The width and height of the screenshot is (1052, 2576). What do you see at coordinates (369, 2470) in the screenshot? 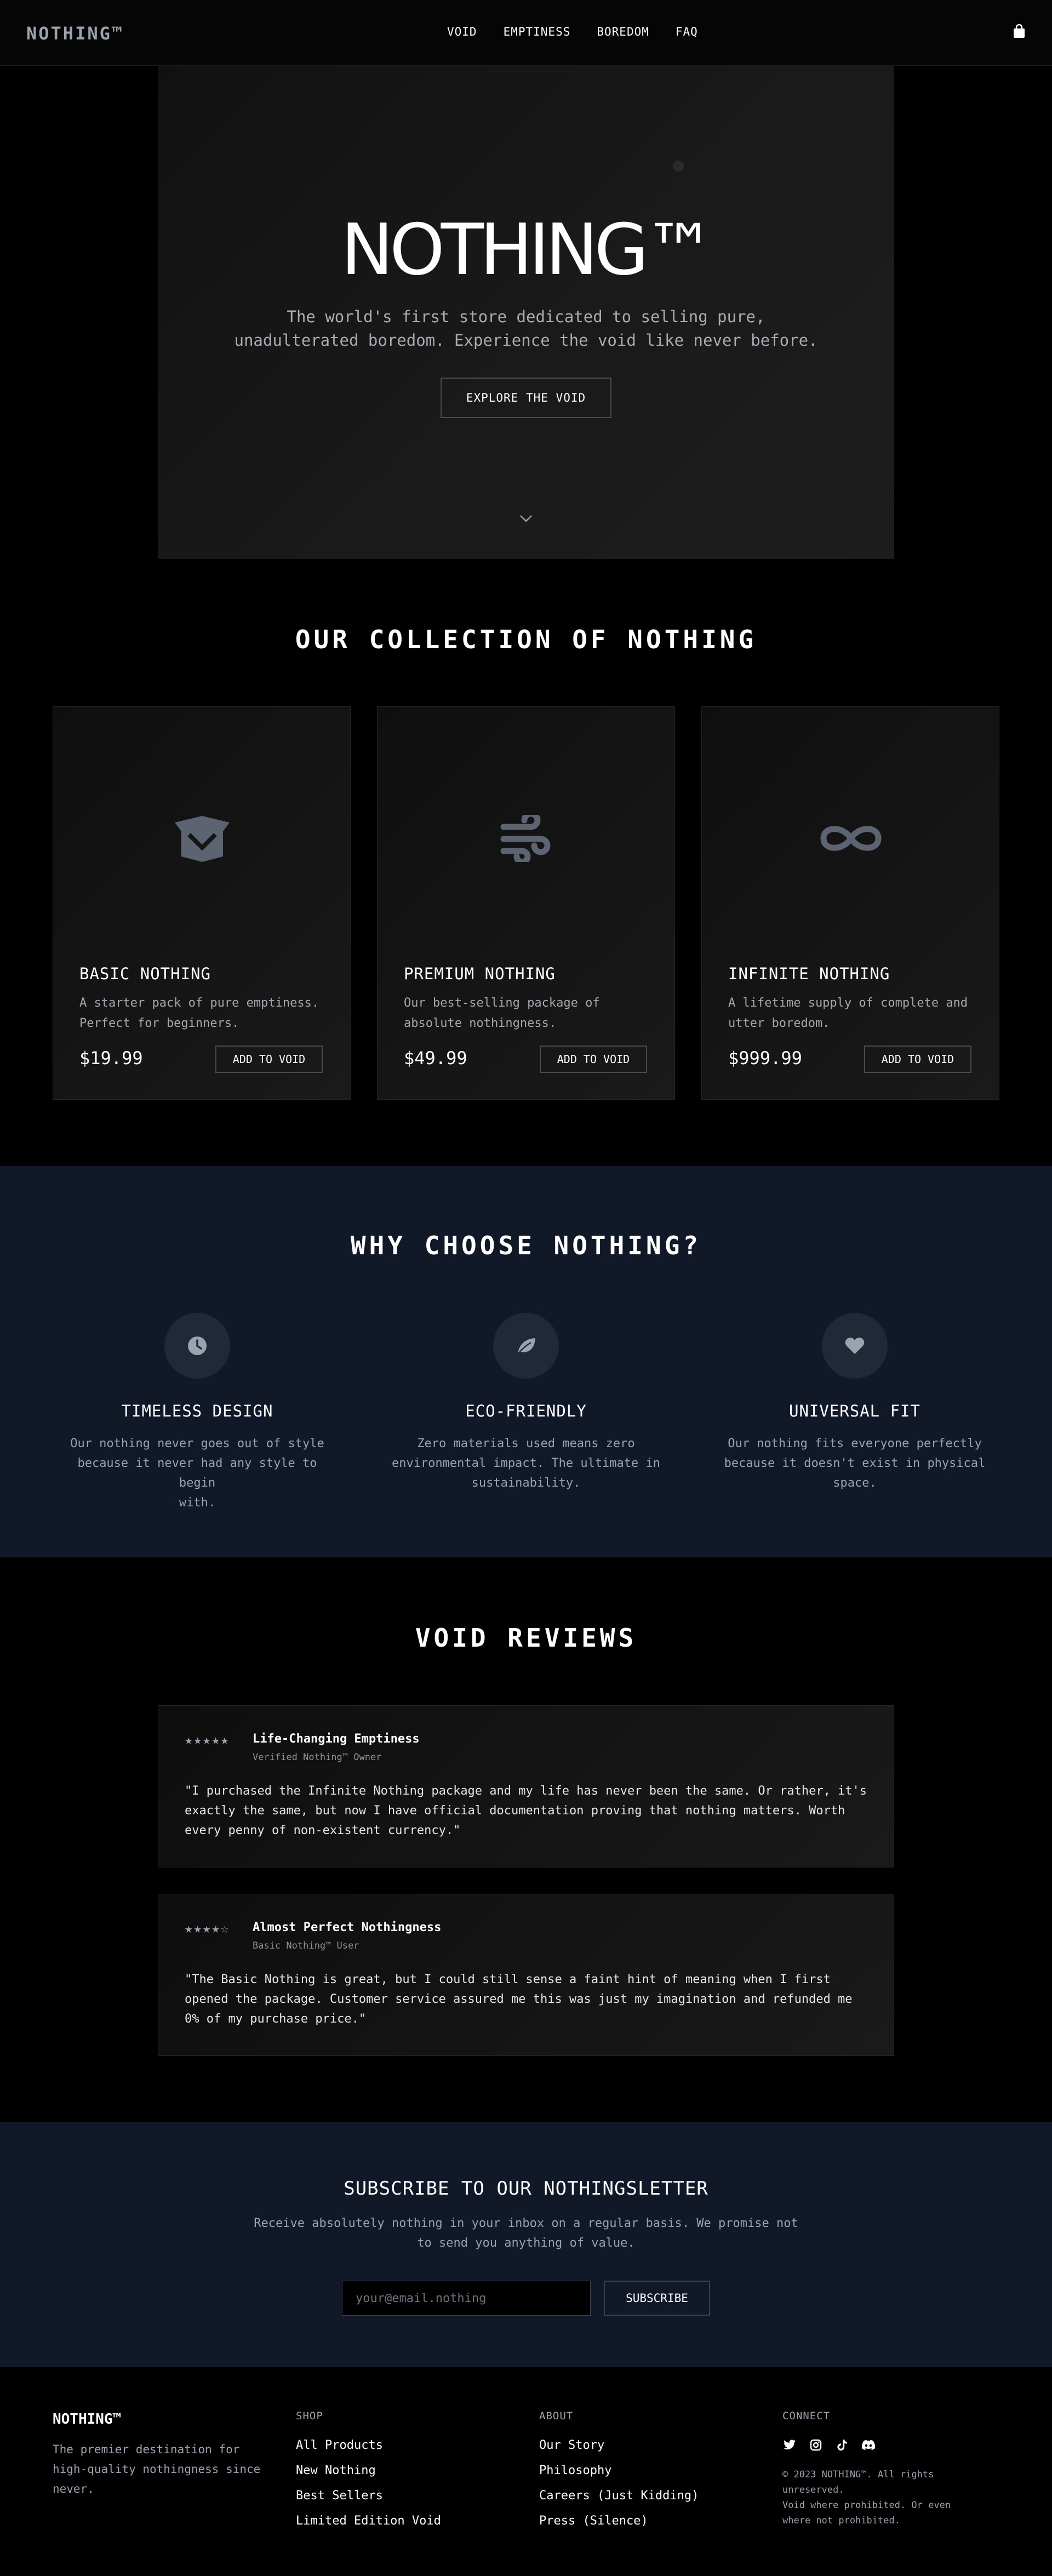
I see `footer-link-new-nothing: New Nothing` at bounding box center [369, 2470].